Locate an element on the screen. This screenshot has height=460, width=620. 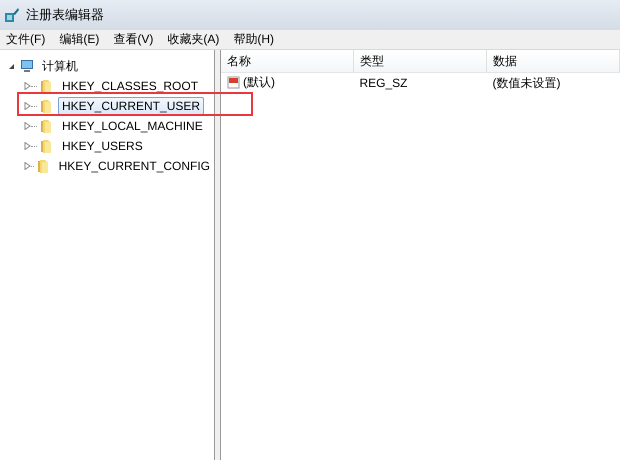
column-header: 数据 is located at coordinates (553, 61).